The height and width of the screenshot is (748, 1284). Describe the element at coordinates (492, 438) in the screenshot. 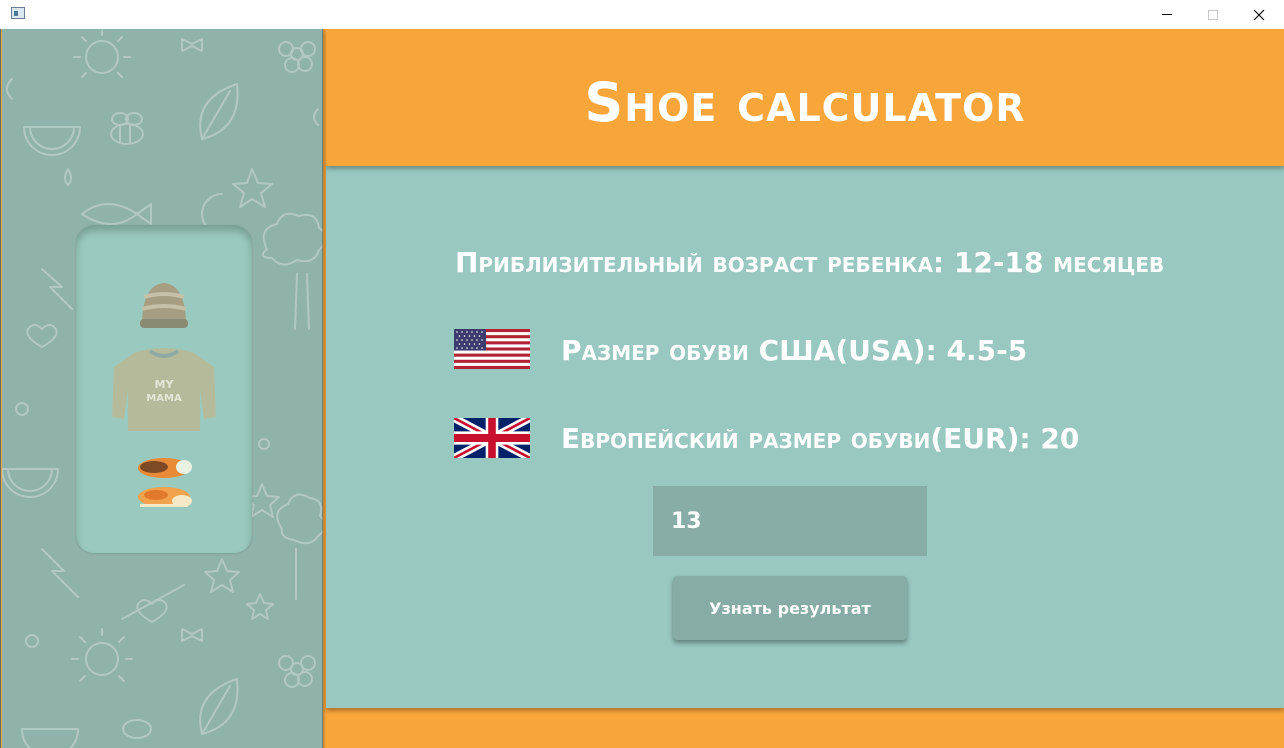

I see `uk-flag-icon` at that location.